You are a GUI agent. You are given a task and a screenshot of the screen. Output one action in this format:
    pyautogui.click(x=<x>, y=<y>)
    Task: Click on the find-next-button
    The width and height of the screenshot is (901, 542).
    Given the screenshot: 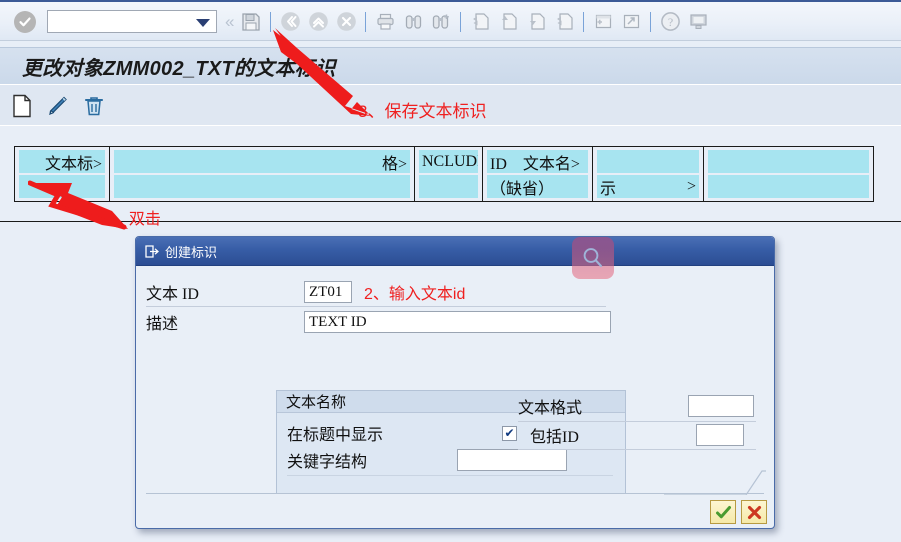 What is the action you would take?
    pyautogui.click(x=441, y=22)
    